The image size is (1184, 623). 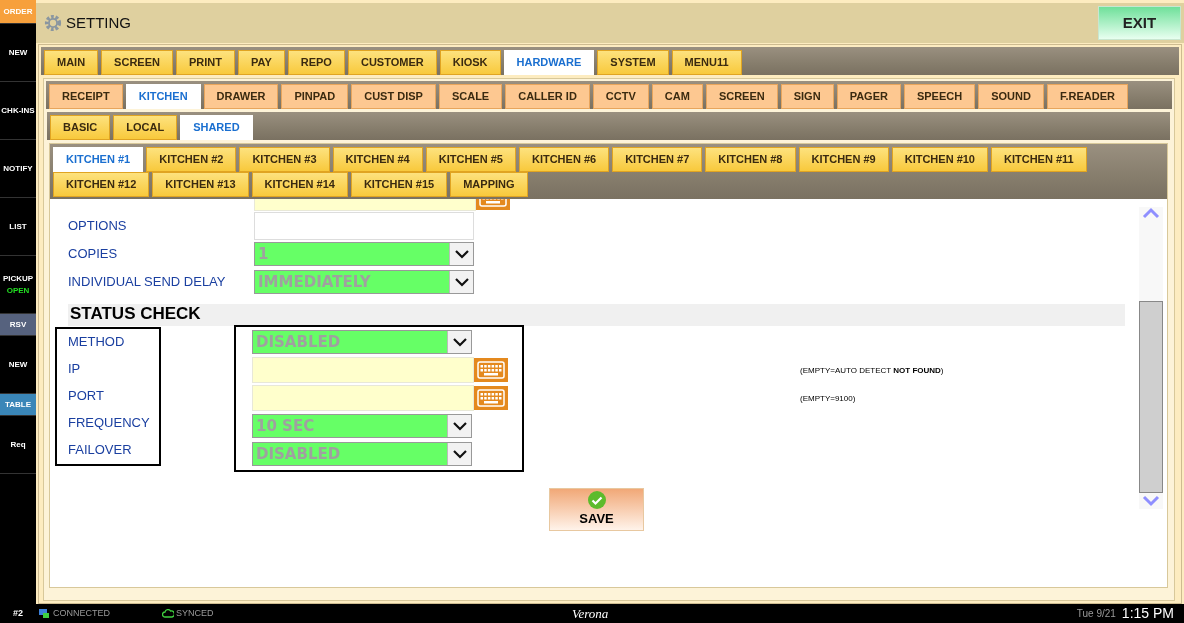 I want to click on hint-text: (EMPTY=AUTO DETECT NOT FOUND), so click(x=872, y=371).